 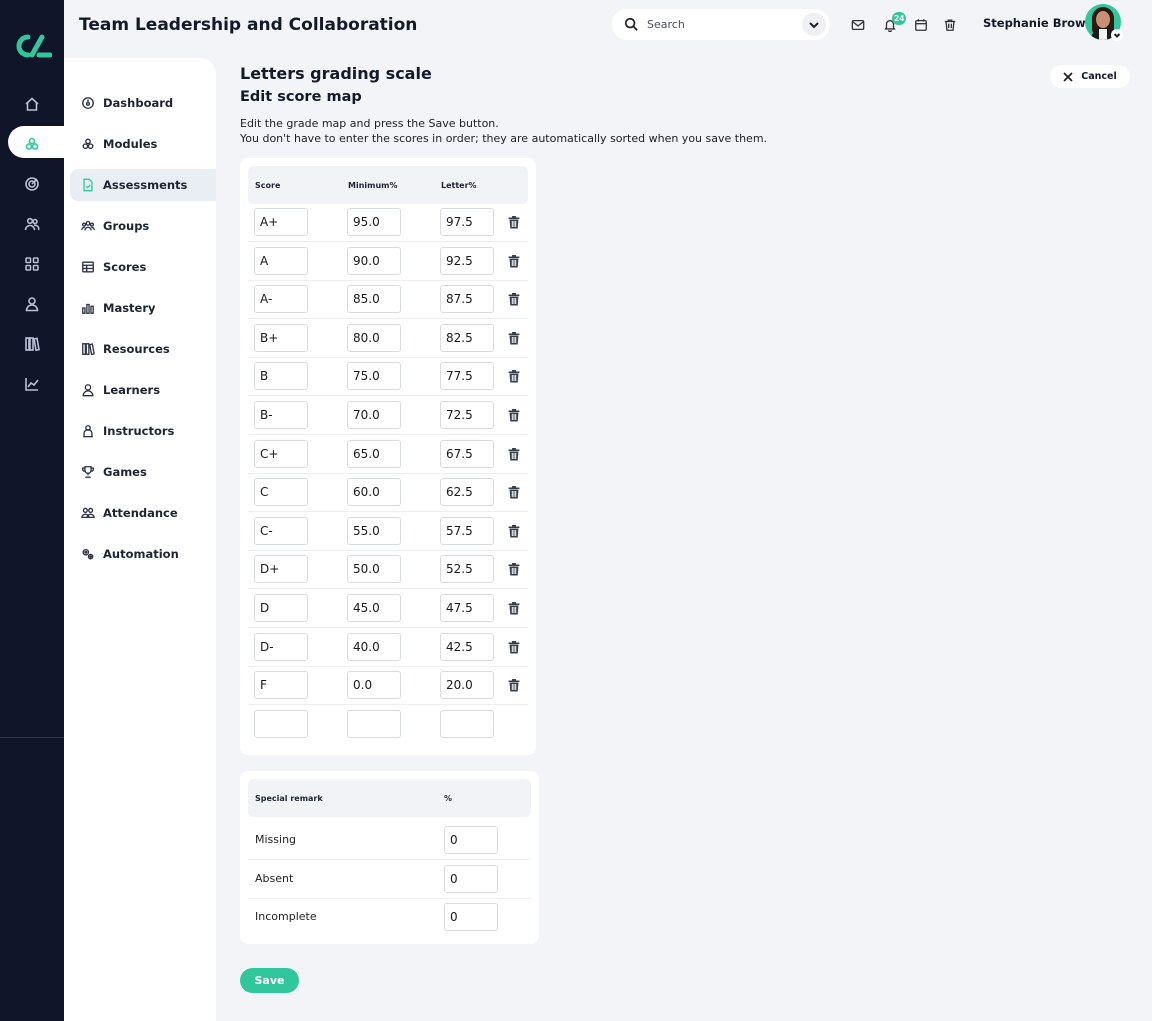 I want to click on sidebar-item-learners: Learners, so click(x=143, y=390).